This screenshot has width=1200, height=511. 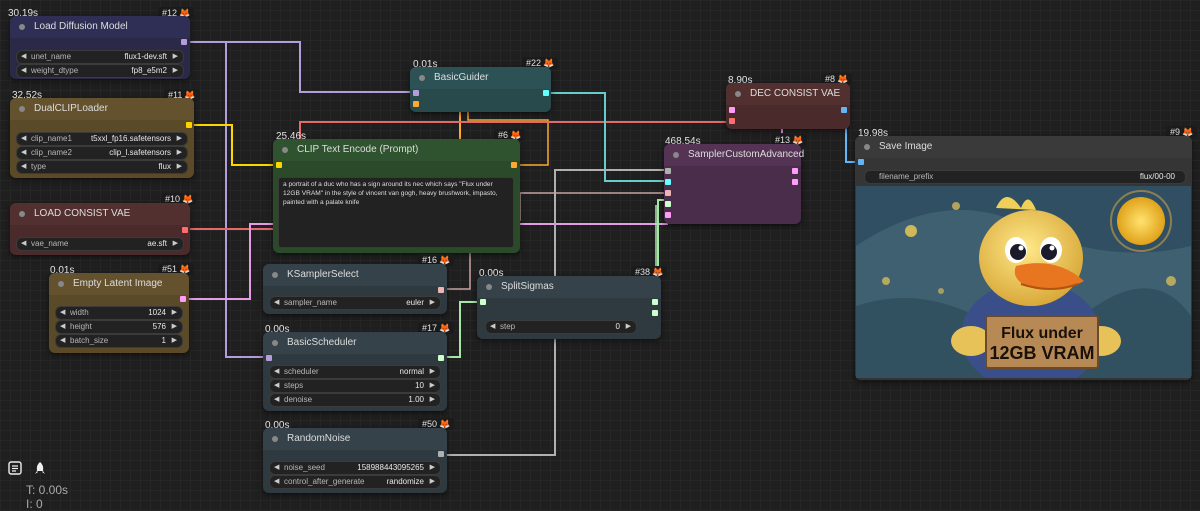 What do you see at coordinates (546, 93) in the screenshot?
I see `output-slot-guider` at bounding box center [546, 93].